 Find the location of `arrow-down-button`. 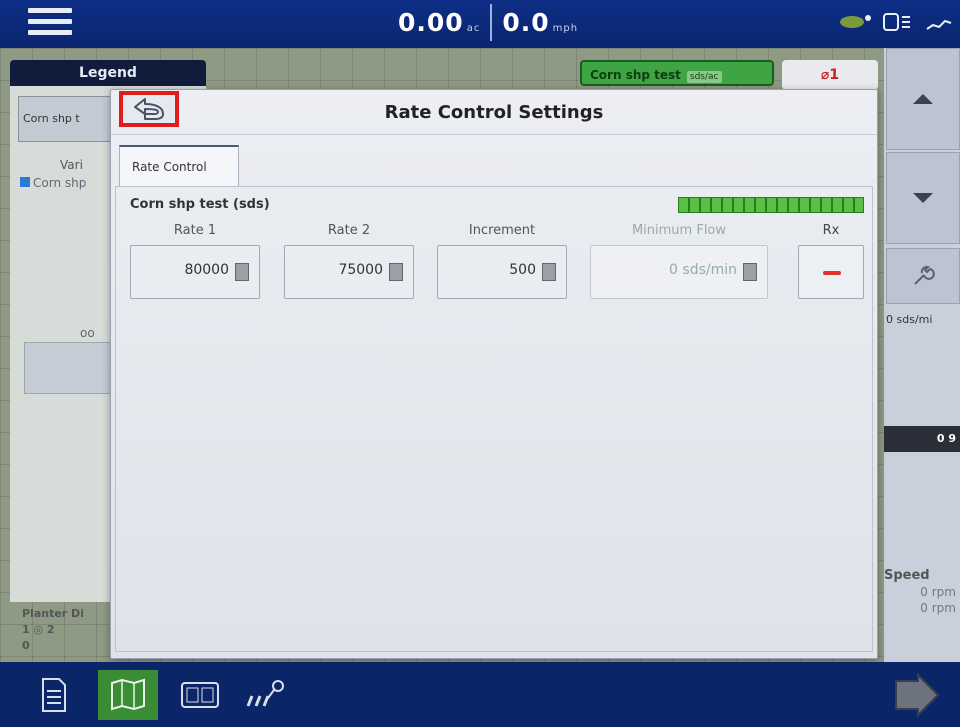

arrow-down-button is located at coordinates (923, 198).